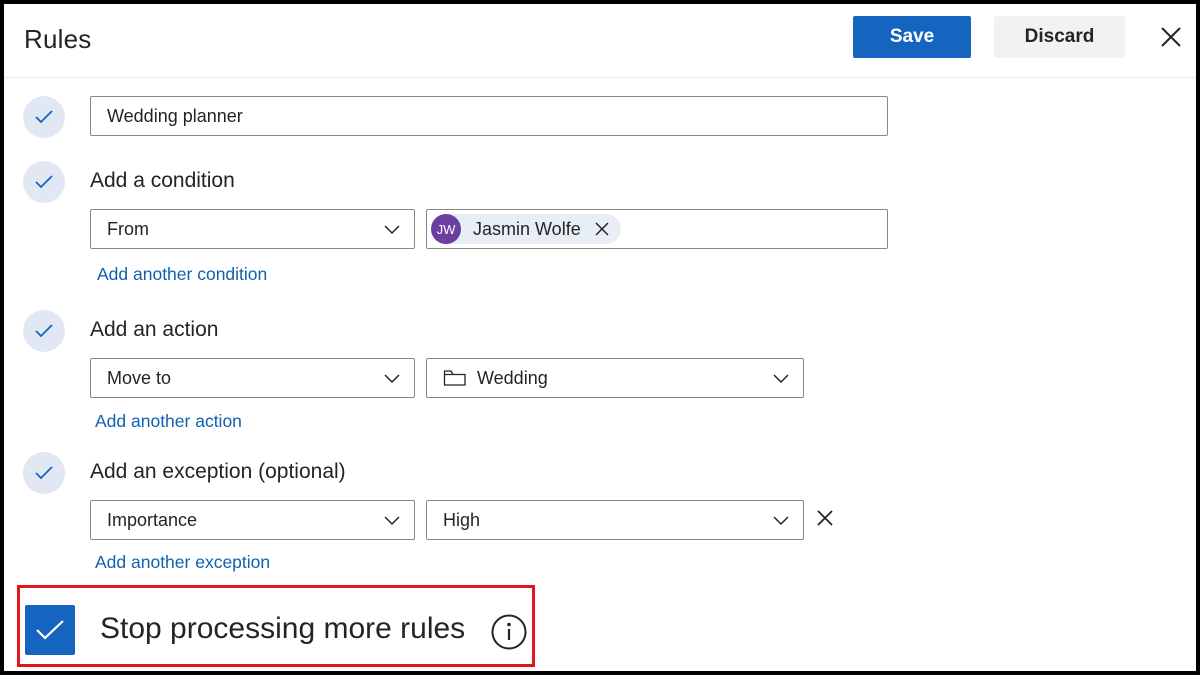 The image size is (1200, 675). I want to click on stop-processing-label: Stop processing more rules, so click(283, 628).